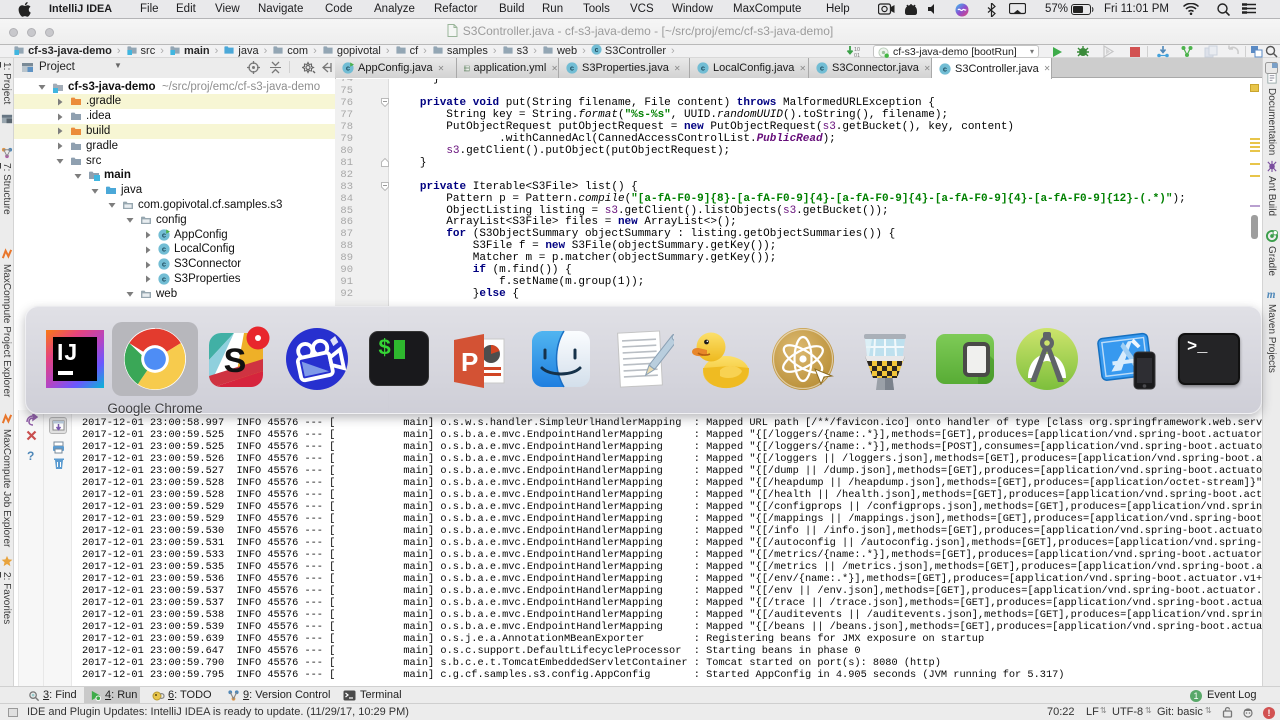 The height and width of the screenshot is (720, 1280). What do you see at coordinates (469, 362) in the screenshot?
I see `svg-text: P` at bounding box center [469, 362].